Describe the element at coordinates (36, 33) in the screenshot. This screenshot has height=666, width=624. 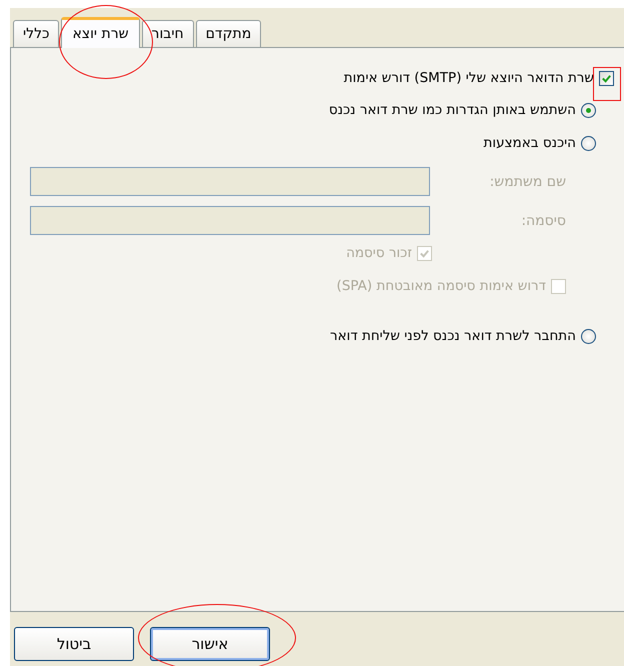
I see `tab: כללי` at that location.